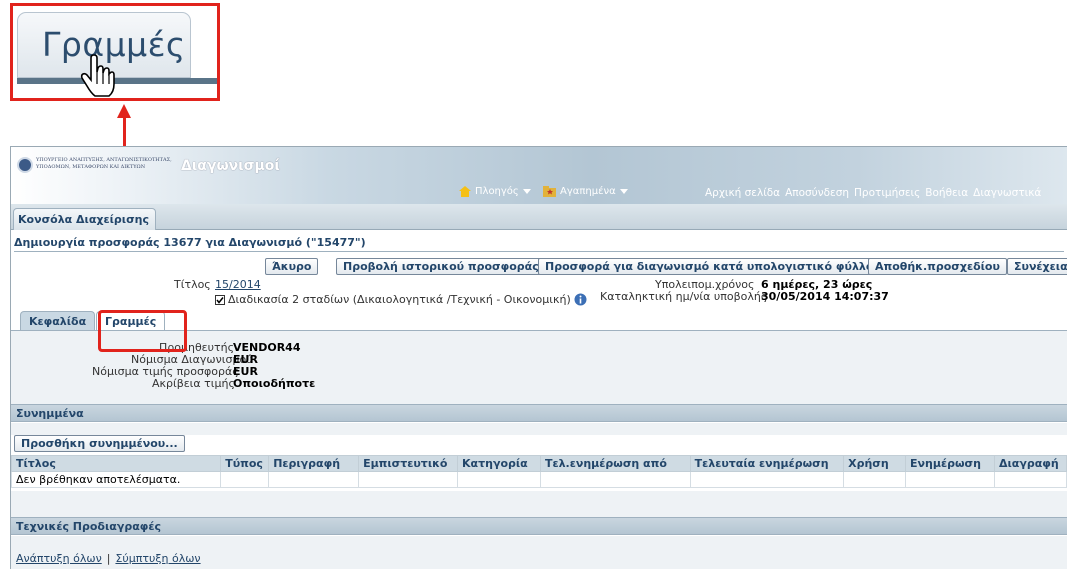  Describe the element at coordinates (116, 463) in the screenshot. I see `column-header: Τίτλος` at that location.